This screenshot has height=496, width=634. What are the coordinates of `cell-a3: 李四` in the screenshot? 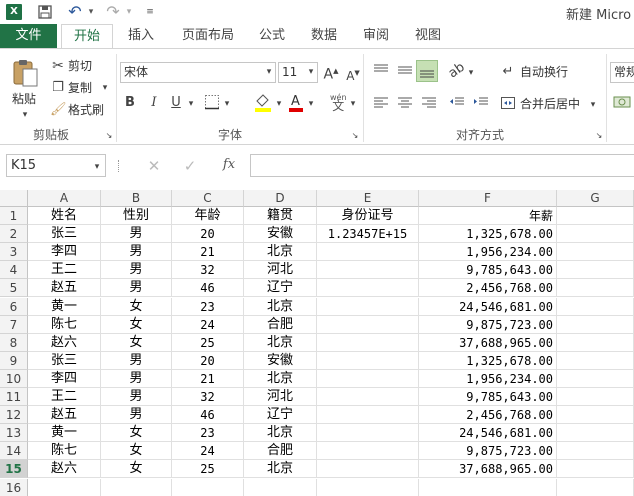 It's located at (64, 252).